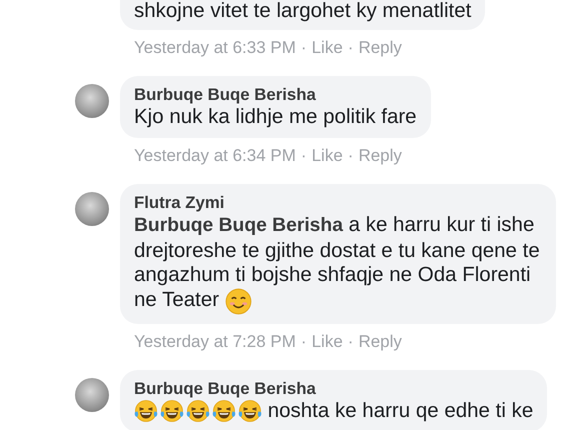 Image resolution: width=577 pixels, height=430 pixels. I want to click on comment-text: noshta ke harru qe edhe ti ke, so click(401, 410).